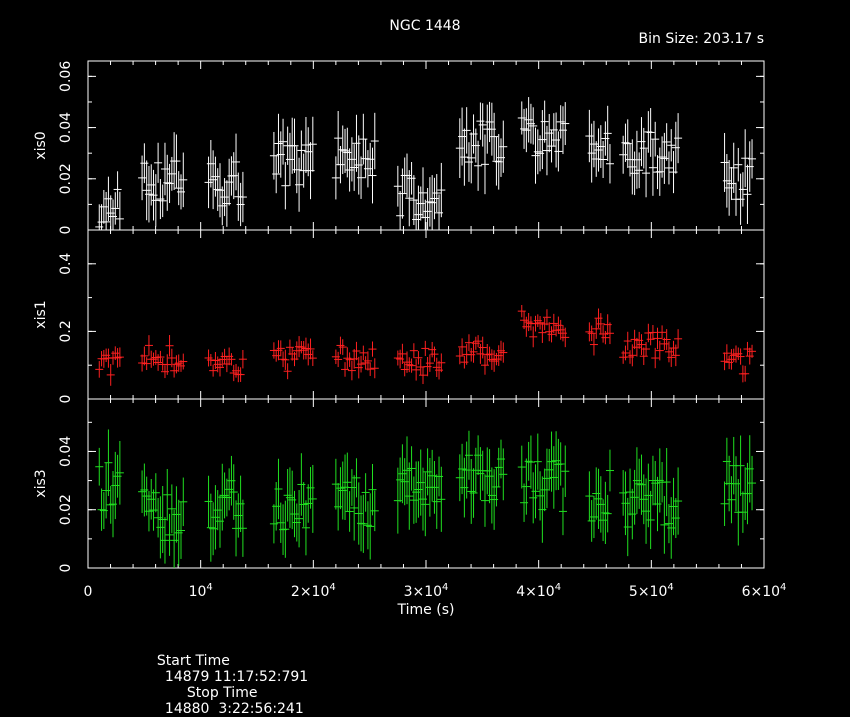 The image size is (850, 717). What do you see at coordinates (426, 591) in the screenshot?
I see `x-tick-label: 3×104` at bounding box center [426, 591].